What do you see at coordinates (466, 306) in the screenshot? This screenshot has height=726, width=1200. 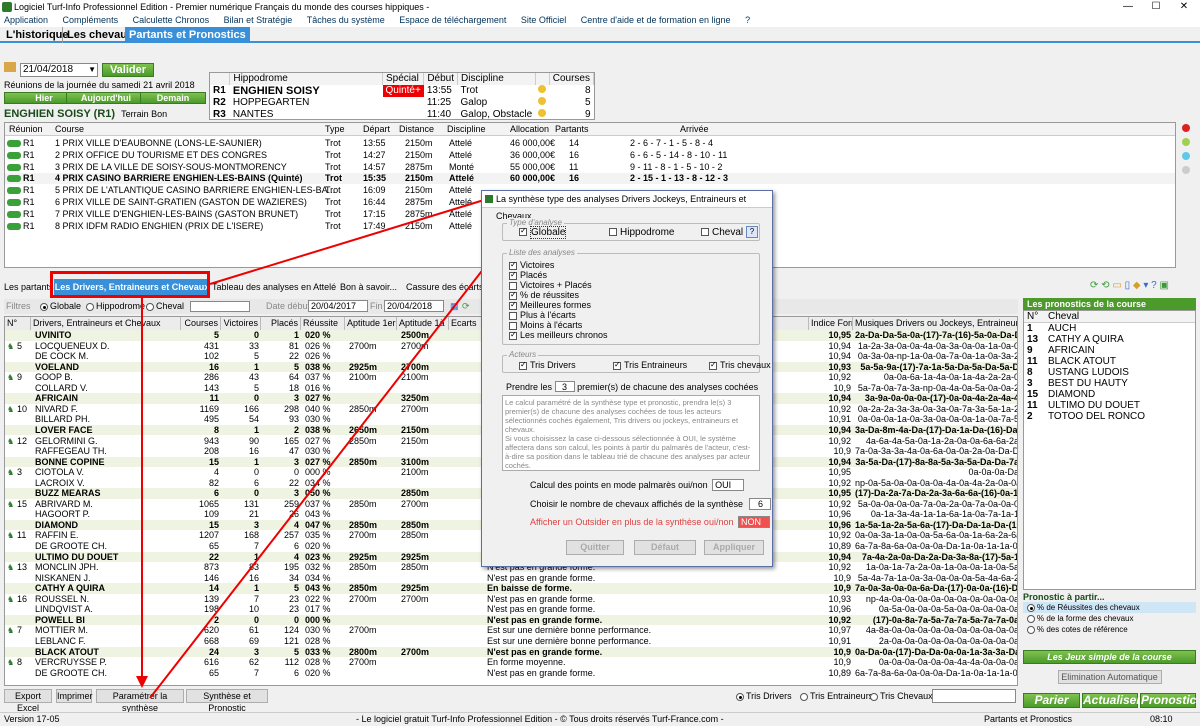 I see `reload-icon: ⟳` at bounding box center [466, 306].